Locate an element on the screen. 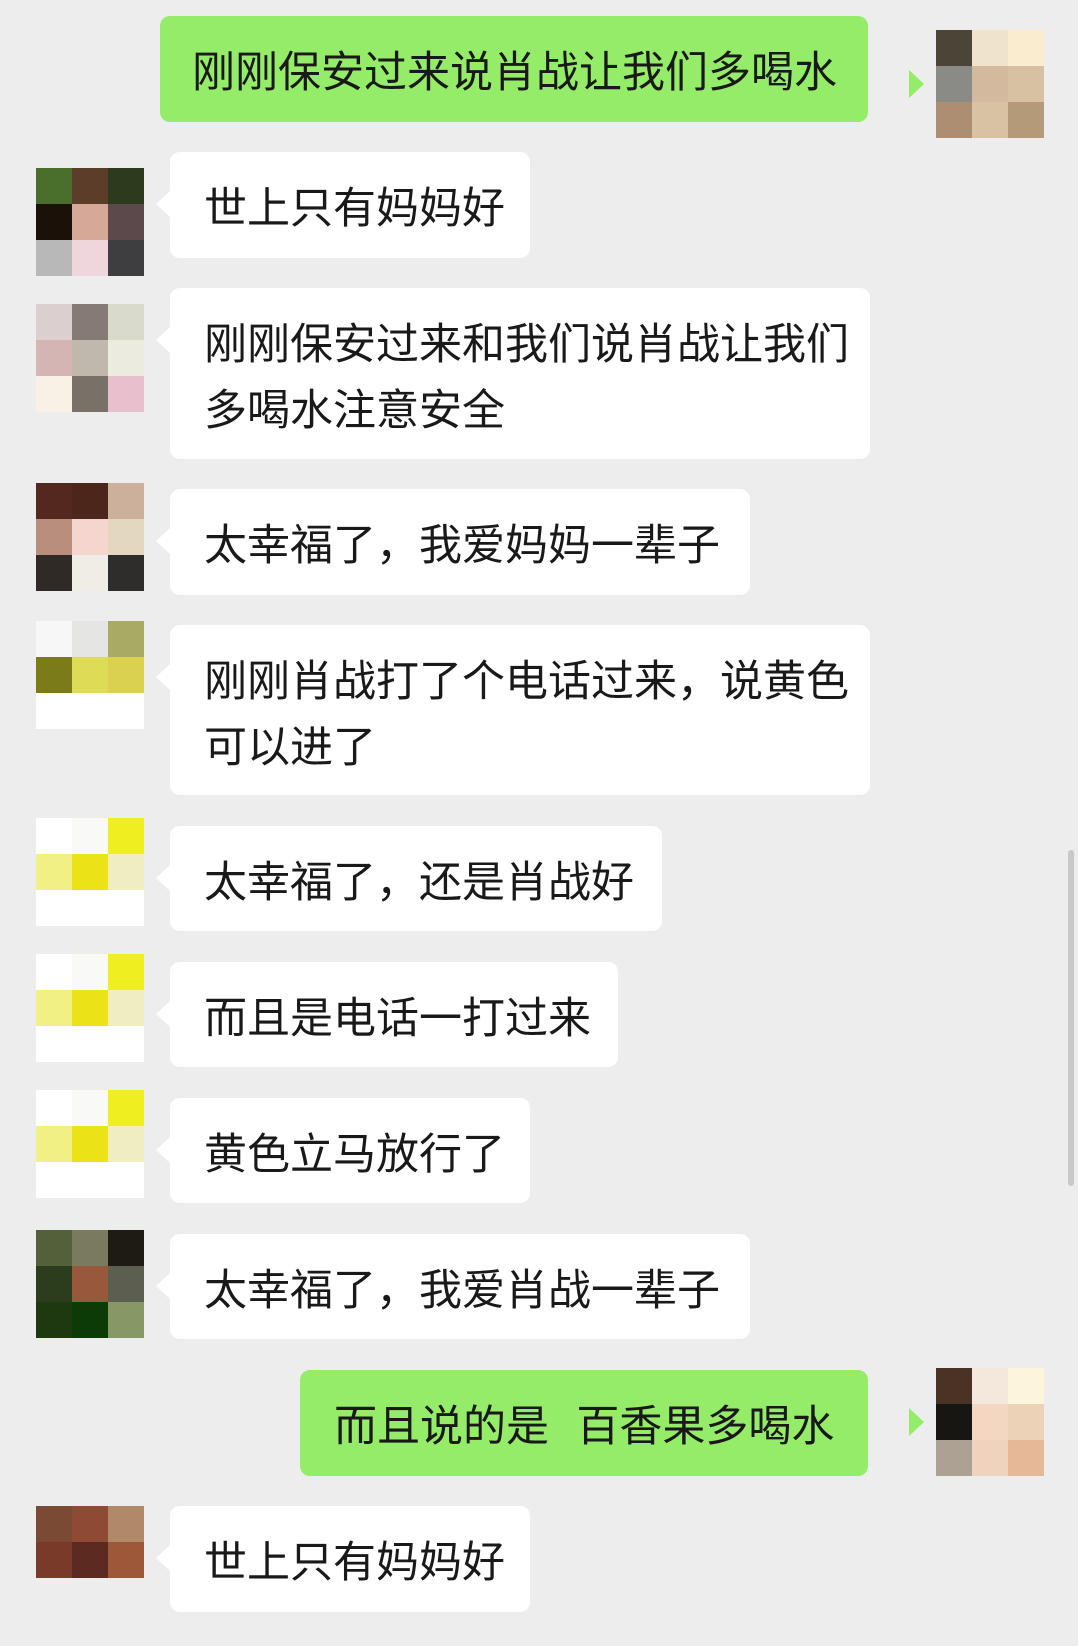 The image size is (1078, 1646). message-bubble: 而且说的是 百香果多喝水 is located at coordinates (584, 1423).